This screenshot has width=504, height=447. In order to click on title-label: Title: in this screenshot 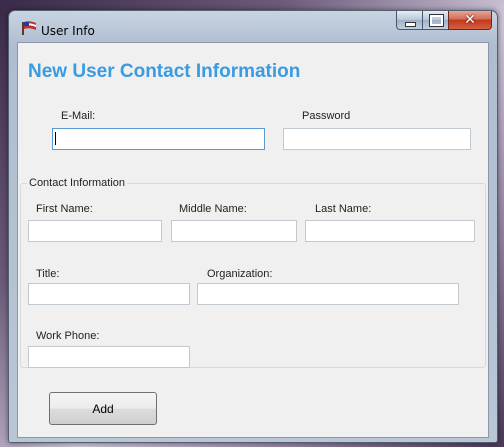, I will do `click(48, 274)`.